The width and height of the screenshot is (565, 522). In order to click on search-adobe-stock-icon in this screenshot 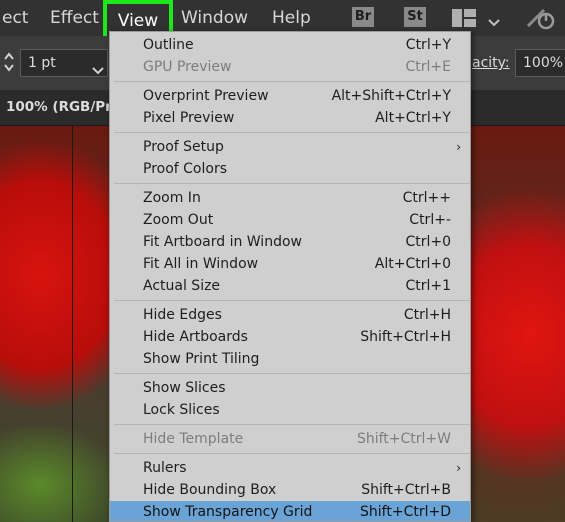, I will do `click(541, 20)`.